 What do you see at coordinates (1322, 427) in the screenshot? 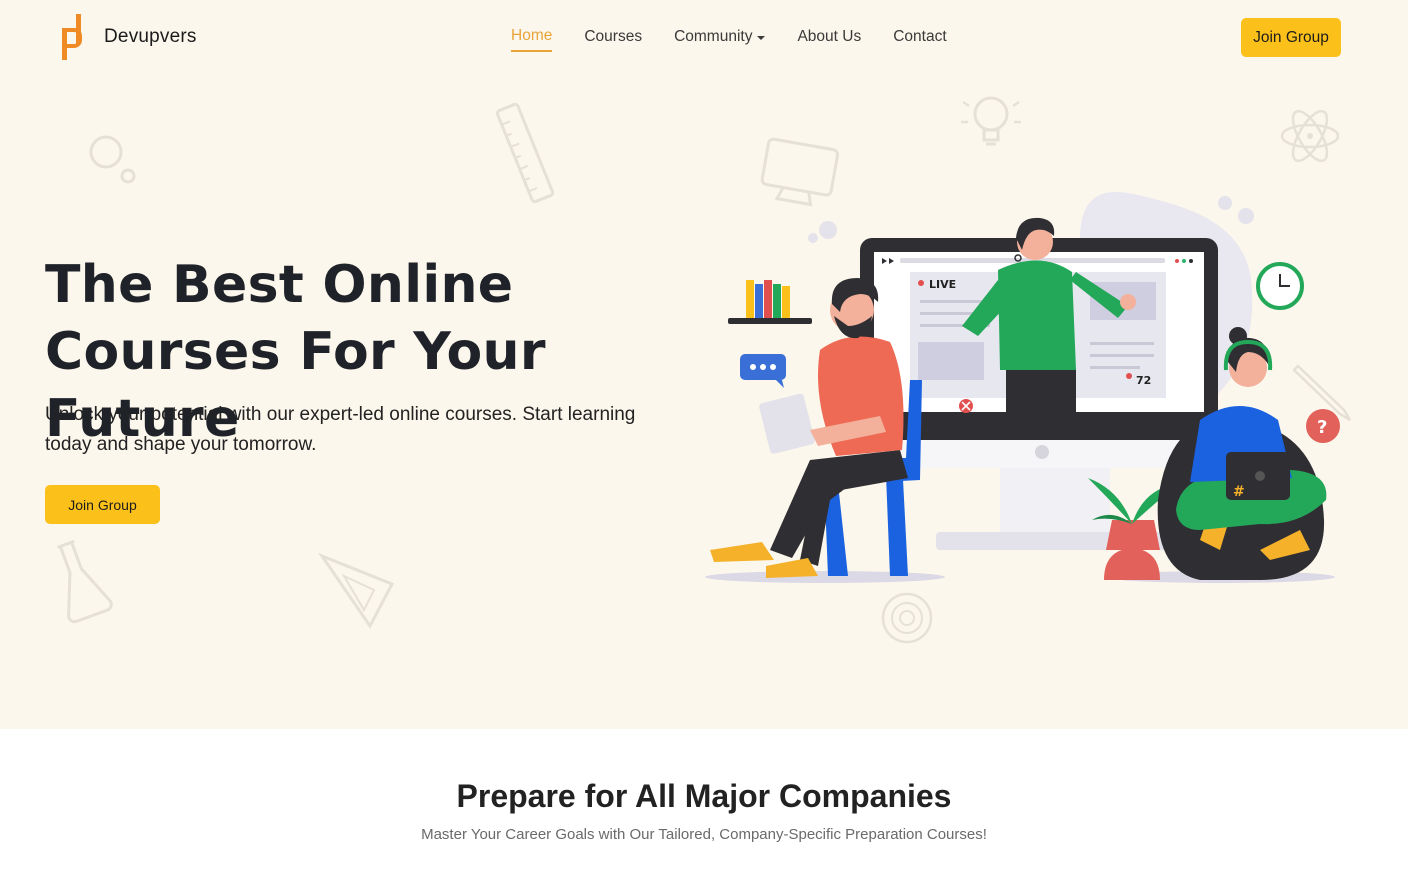
I see `question-badge: ?` at bounding box center [1322, 427].